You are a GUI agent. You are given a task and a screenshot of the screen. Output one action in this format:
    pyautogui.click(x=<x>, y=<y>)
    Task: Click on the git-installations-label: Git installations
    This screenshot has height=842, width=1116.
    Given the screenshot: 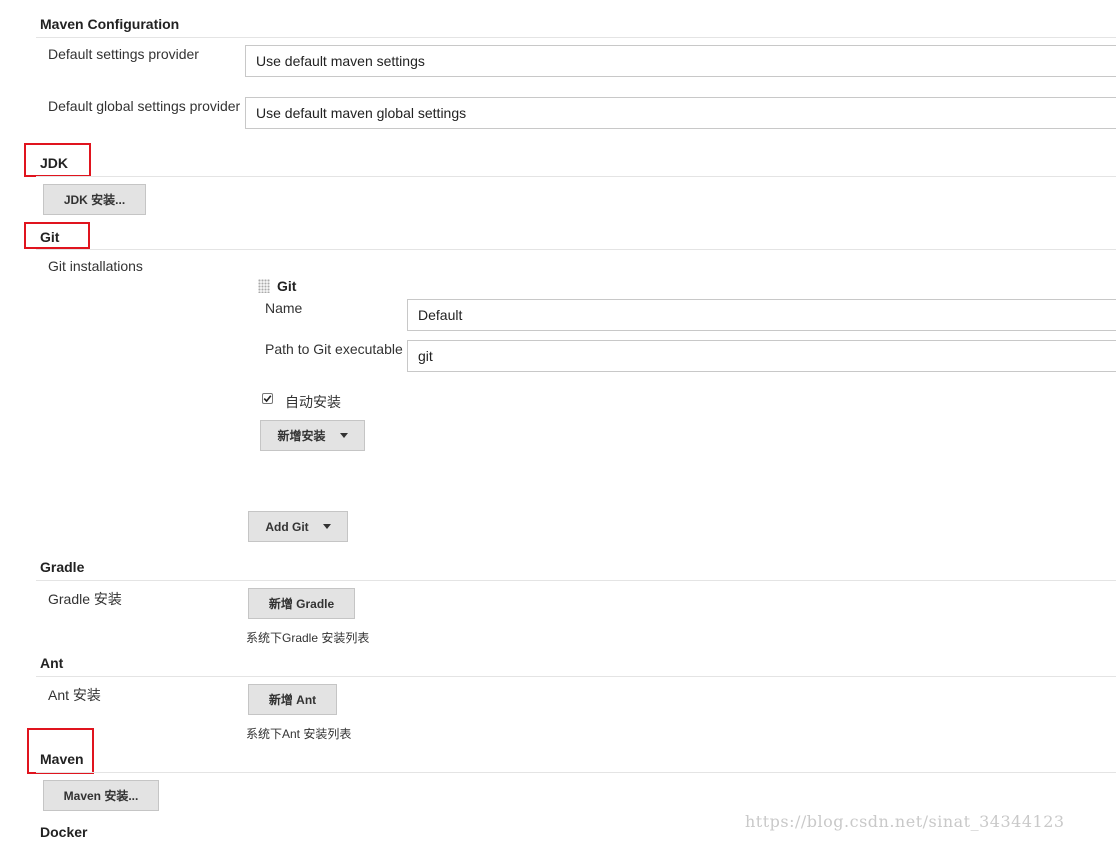 What is the action you would take?
    pyautogui.click(x=95, y=266)
    